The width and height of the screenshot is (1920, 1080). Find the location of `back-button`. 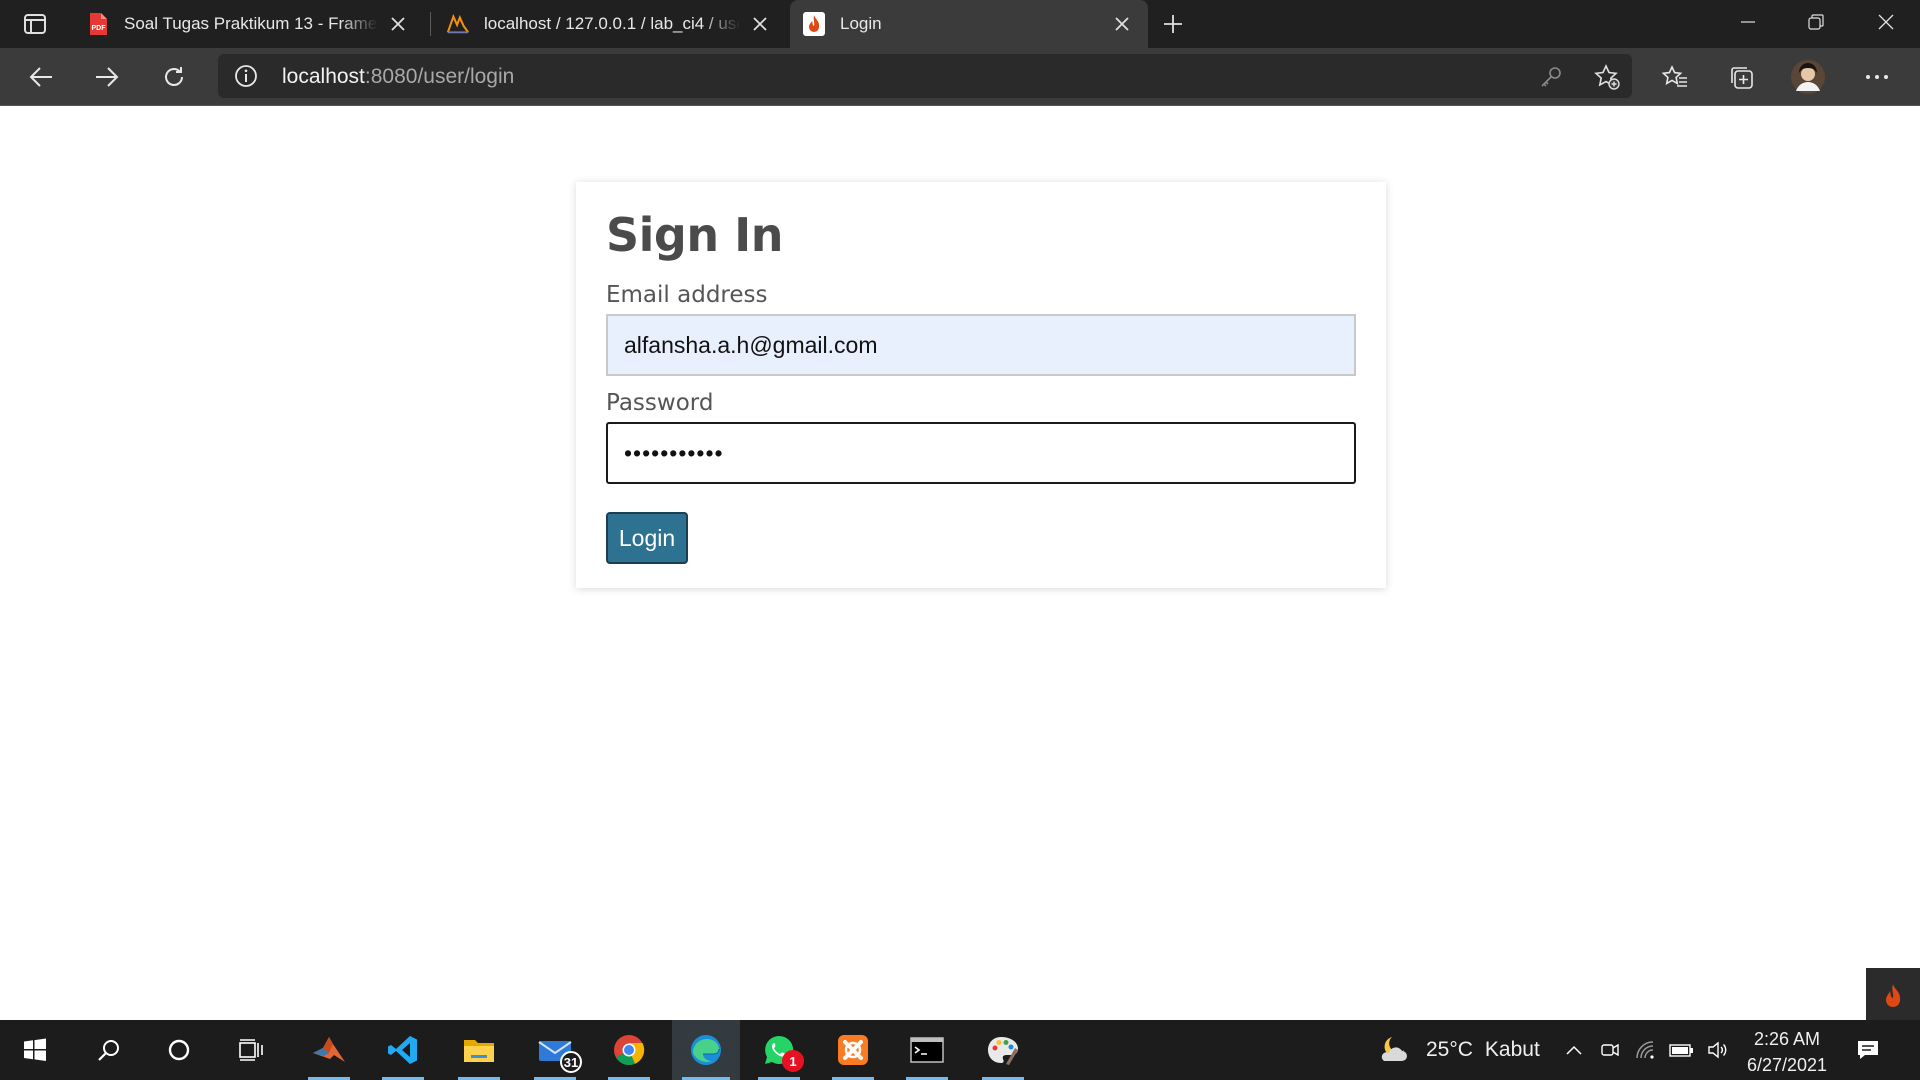

back-button is located at coordinates (41, 77).